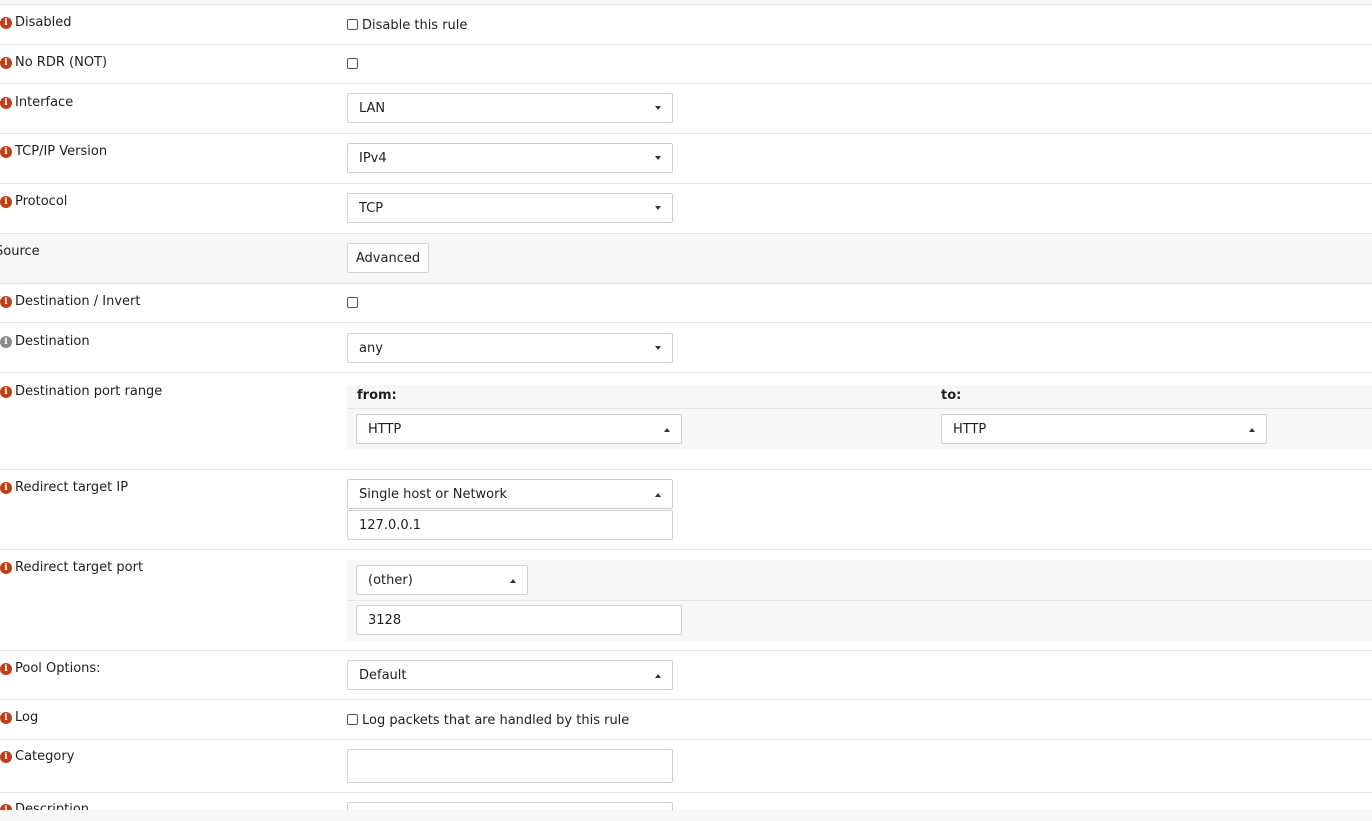 The width and height of the screenshot is (1372, 821). Describe the element at coordinates (510, 108) in the screenshot. I see `interface-select: LAN` at that location.